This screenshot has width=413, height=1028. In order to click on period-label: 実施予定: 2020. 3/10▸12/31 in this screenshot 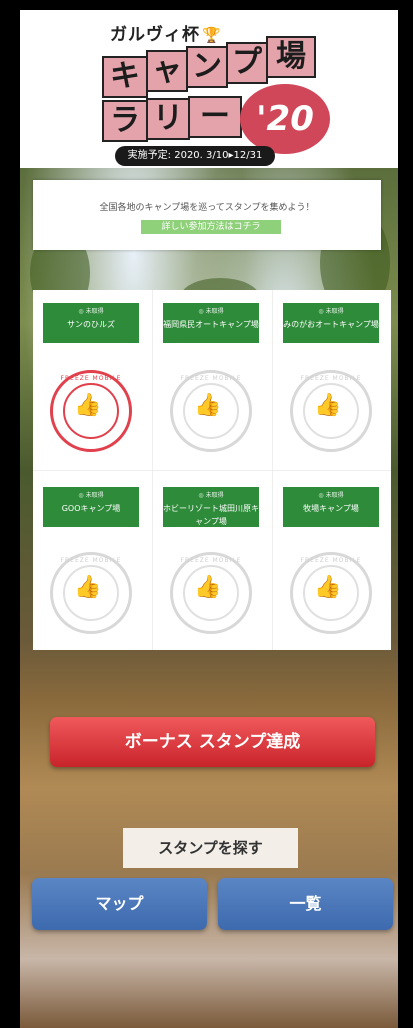, I will do `click(195, 156)`.